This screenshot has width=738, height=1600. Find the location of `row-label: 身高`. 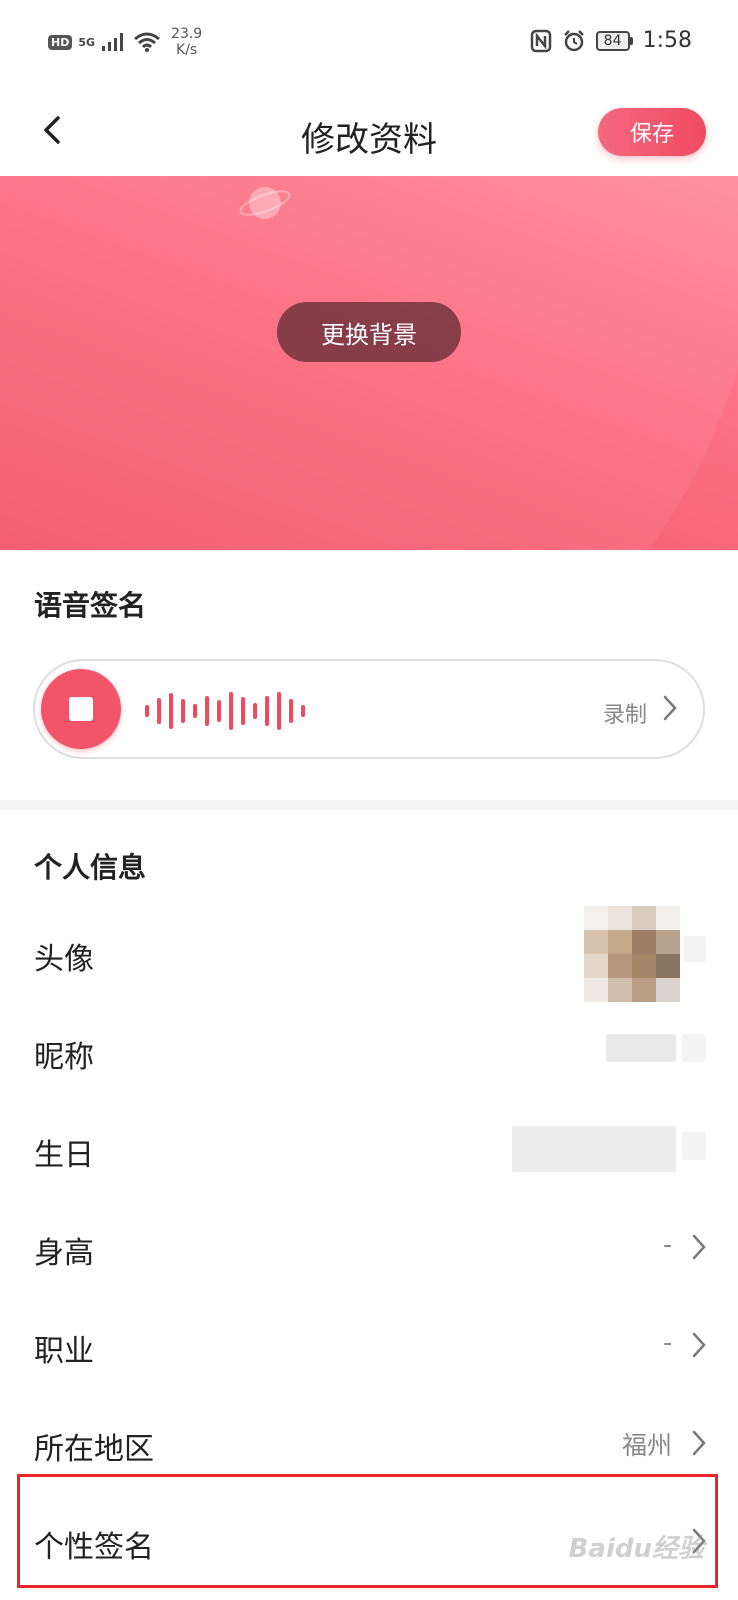

row-label: 身高 is located at coordinates (64, 1253).